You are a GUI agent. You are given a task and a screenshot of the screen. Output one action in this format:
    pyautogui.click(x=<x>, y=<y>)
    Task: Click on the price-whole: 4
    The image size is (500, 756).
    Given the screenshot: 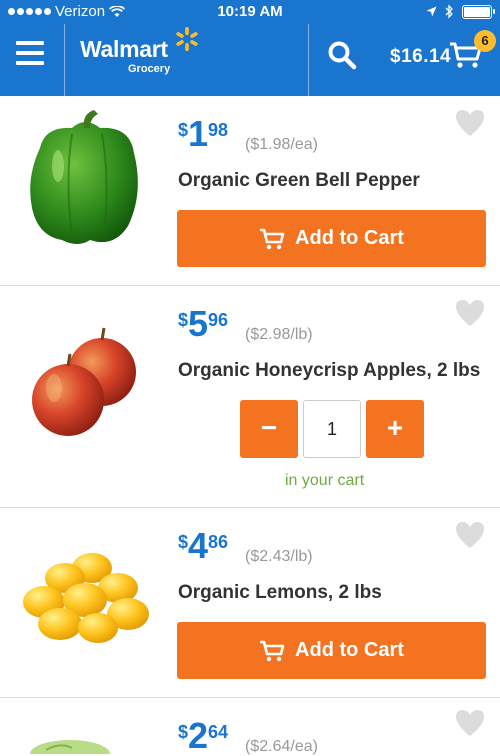 What is the action you would take?
    pyautogui.click(x=198, y=545)
    